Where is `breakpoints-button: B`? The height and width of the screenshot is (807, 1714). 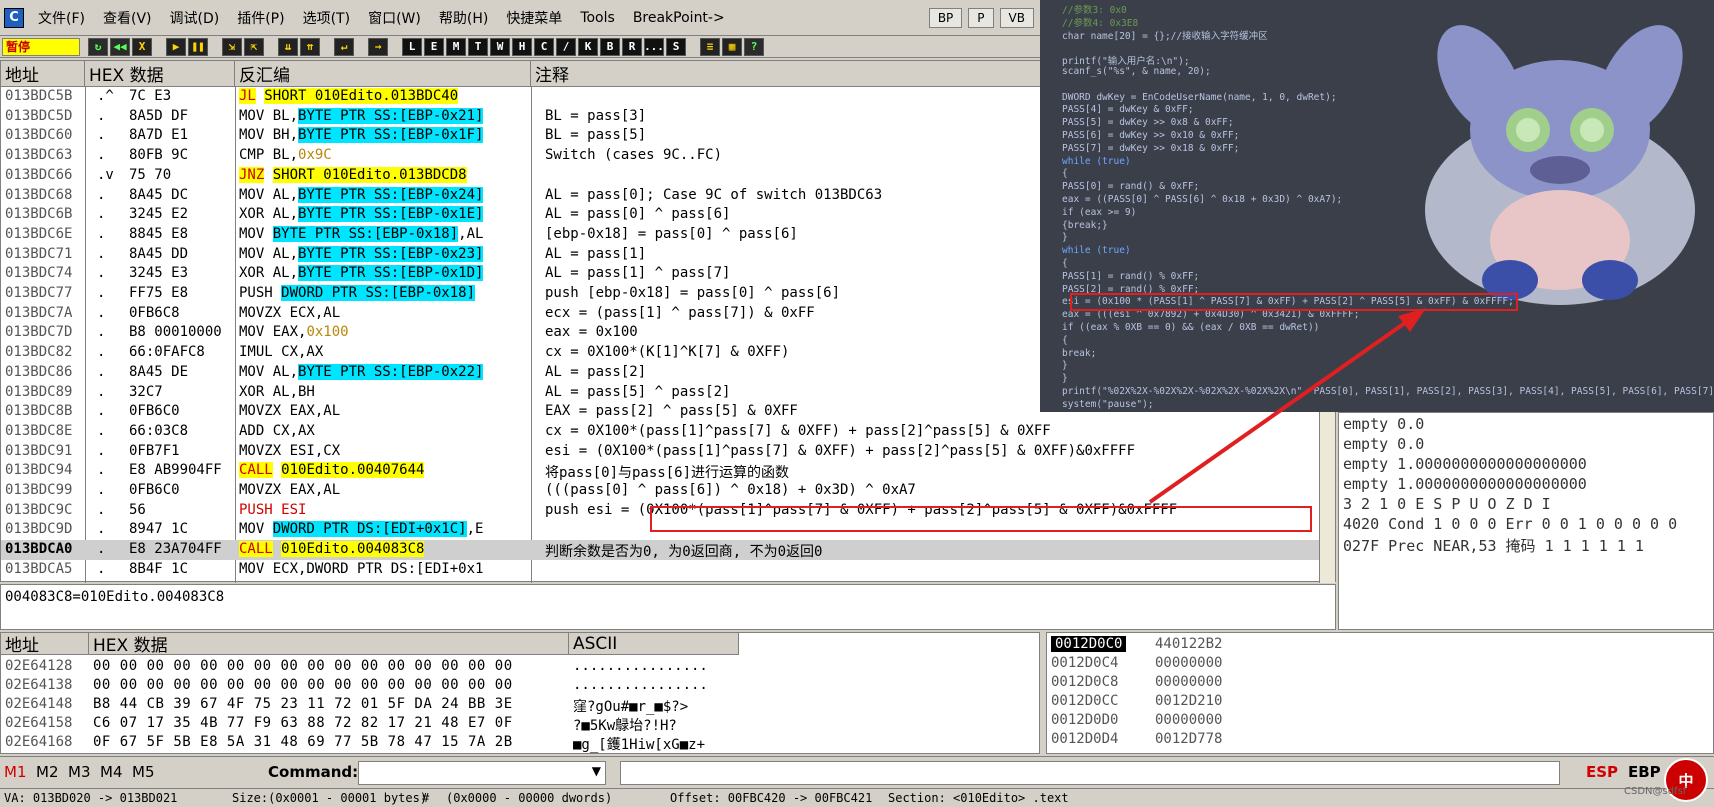
breakpoints-button: B is located at coordinates (610, 46).